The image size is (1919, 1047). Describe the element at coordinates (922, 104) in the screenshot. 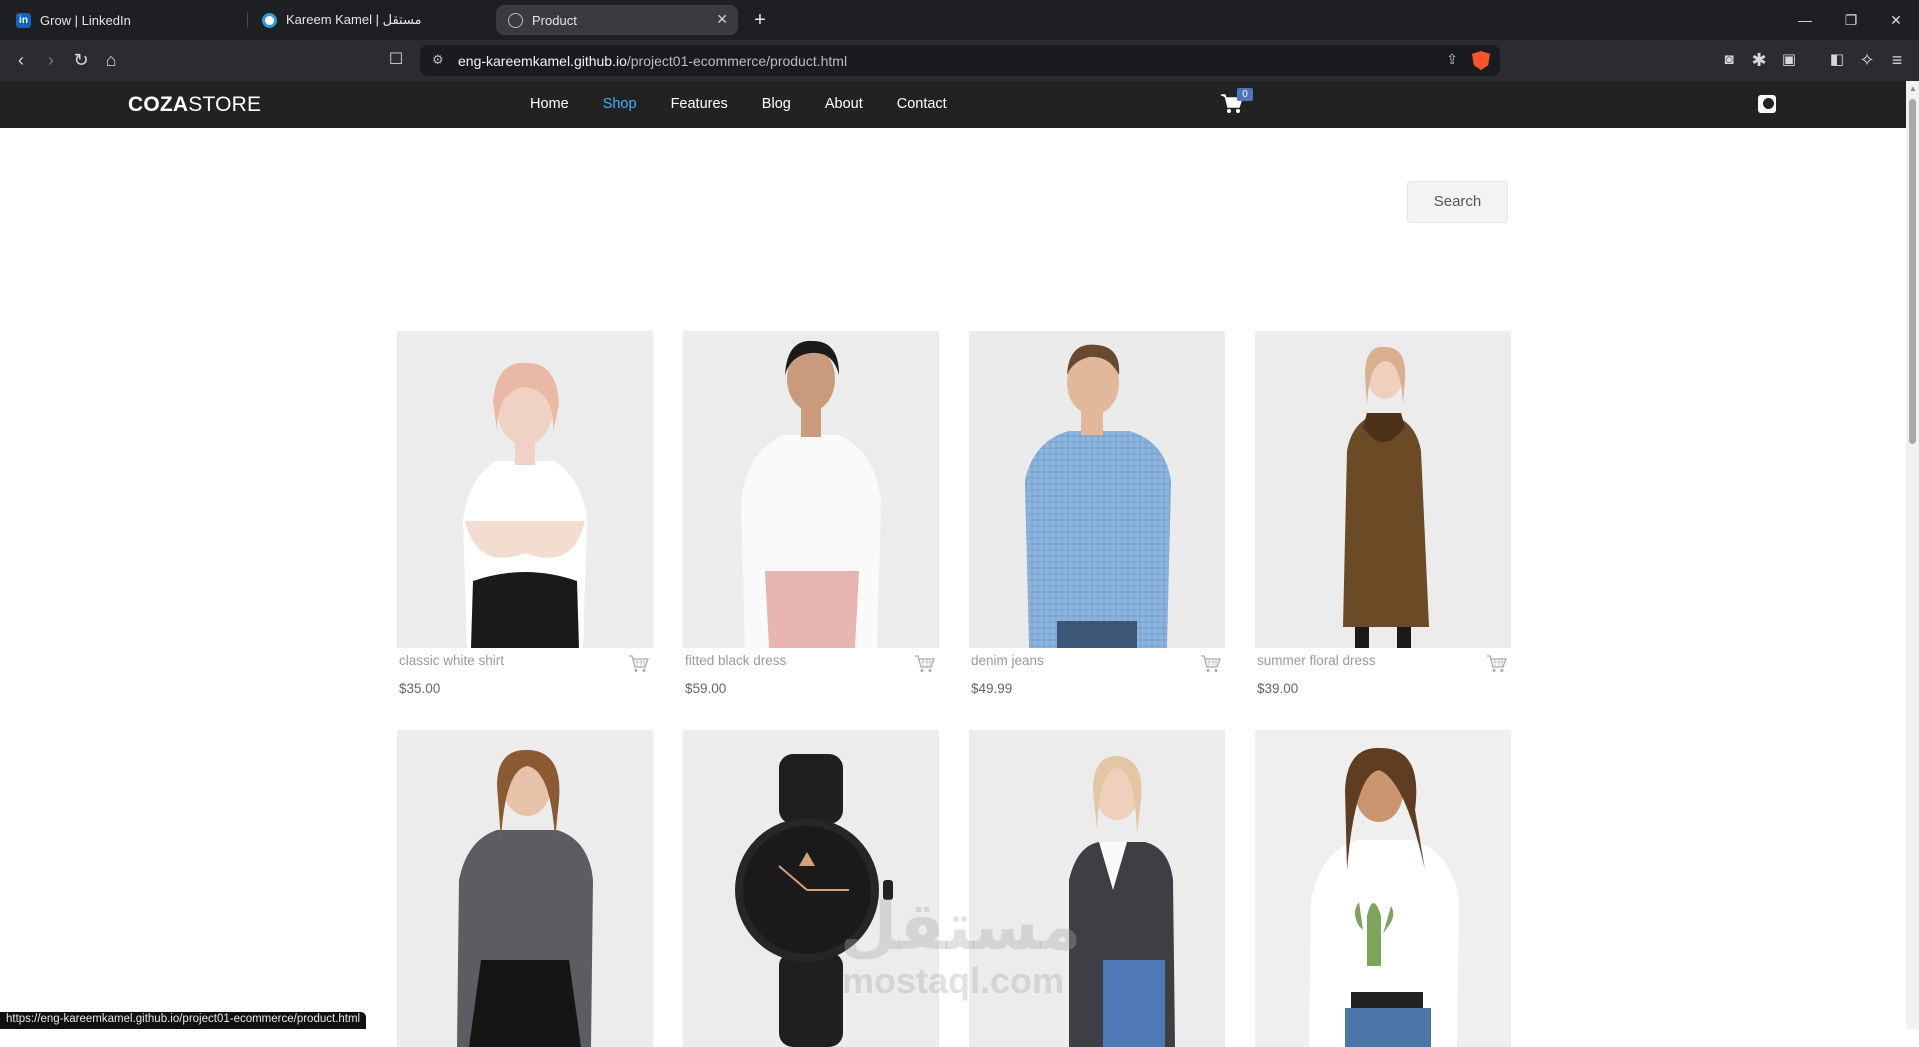

I see `nav-contact: Contact` at that location.